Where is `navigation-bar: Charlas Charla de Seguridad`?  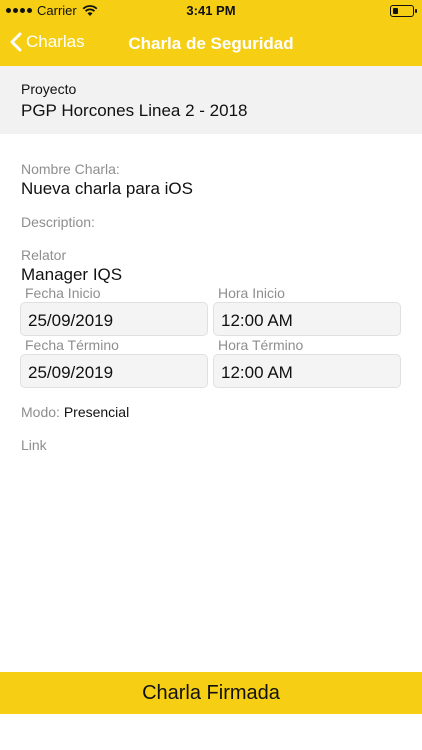 navigation-bar: Charlas Charla de Seguridad is located at coordinates (211, 44).